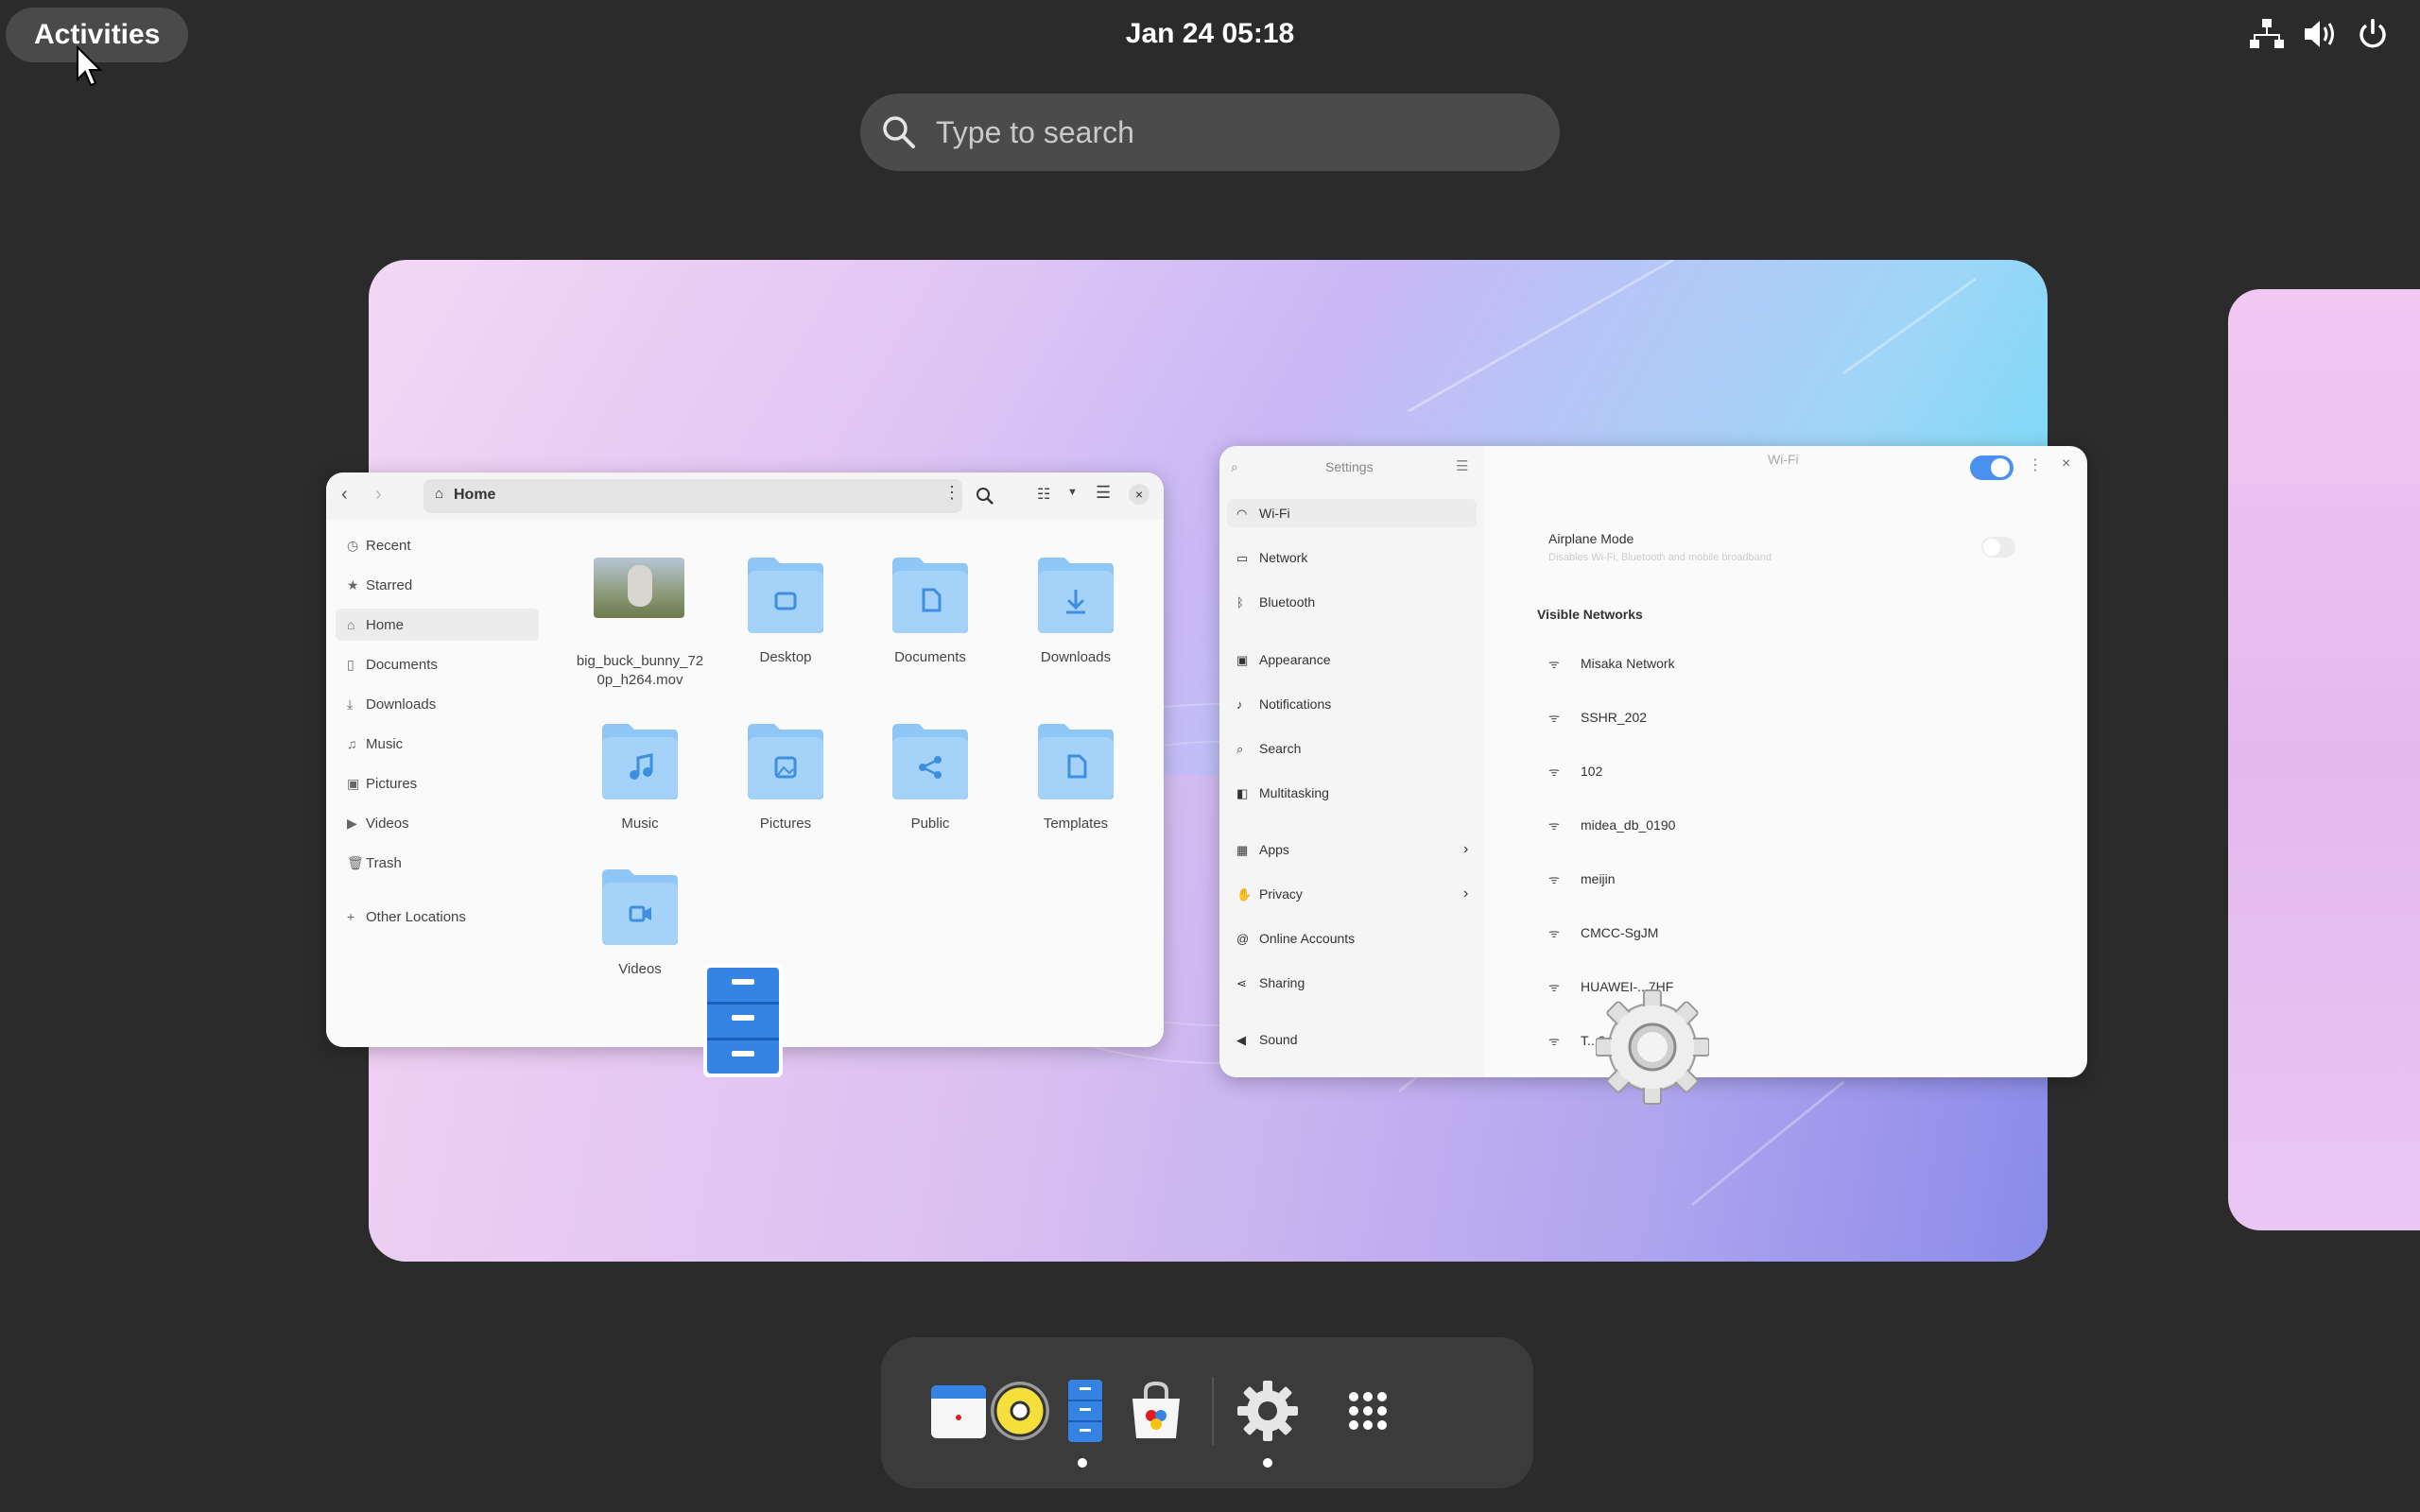 Image resolution: width=2420 pixels, height=1512 pixels. Describe the element at coordinates (1084, 1411) in the screenshot. I see `files-app-icon` at that location.